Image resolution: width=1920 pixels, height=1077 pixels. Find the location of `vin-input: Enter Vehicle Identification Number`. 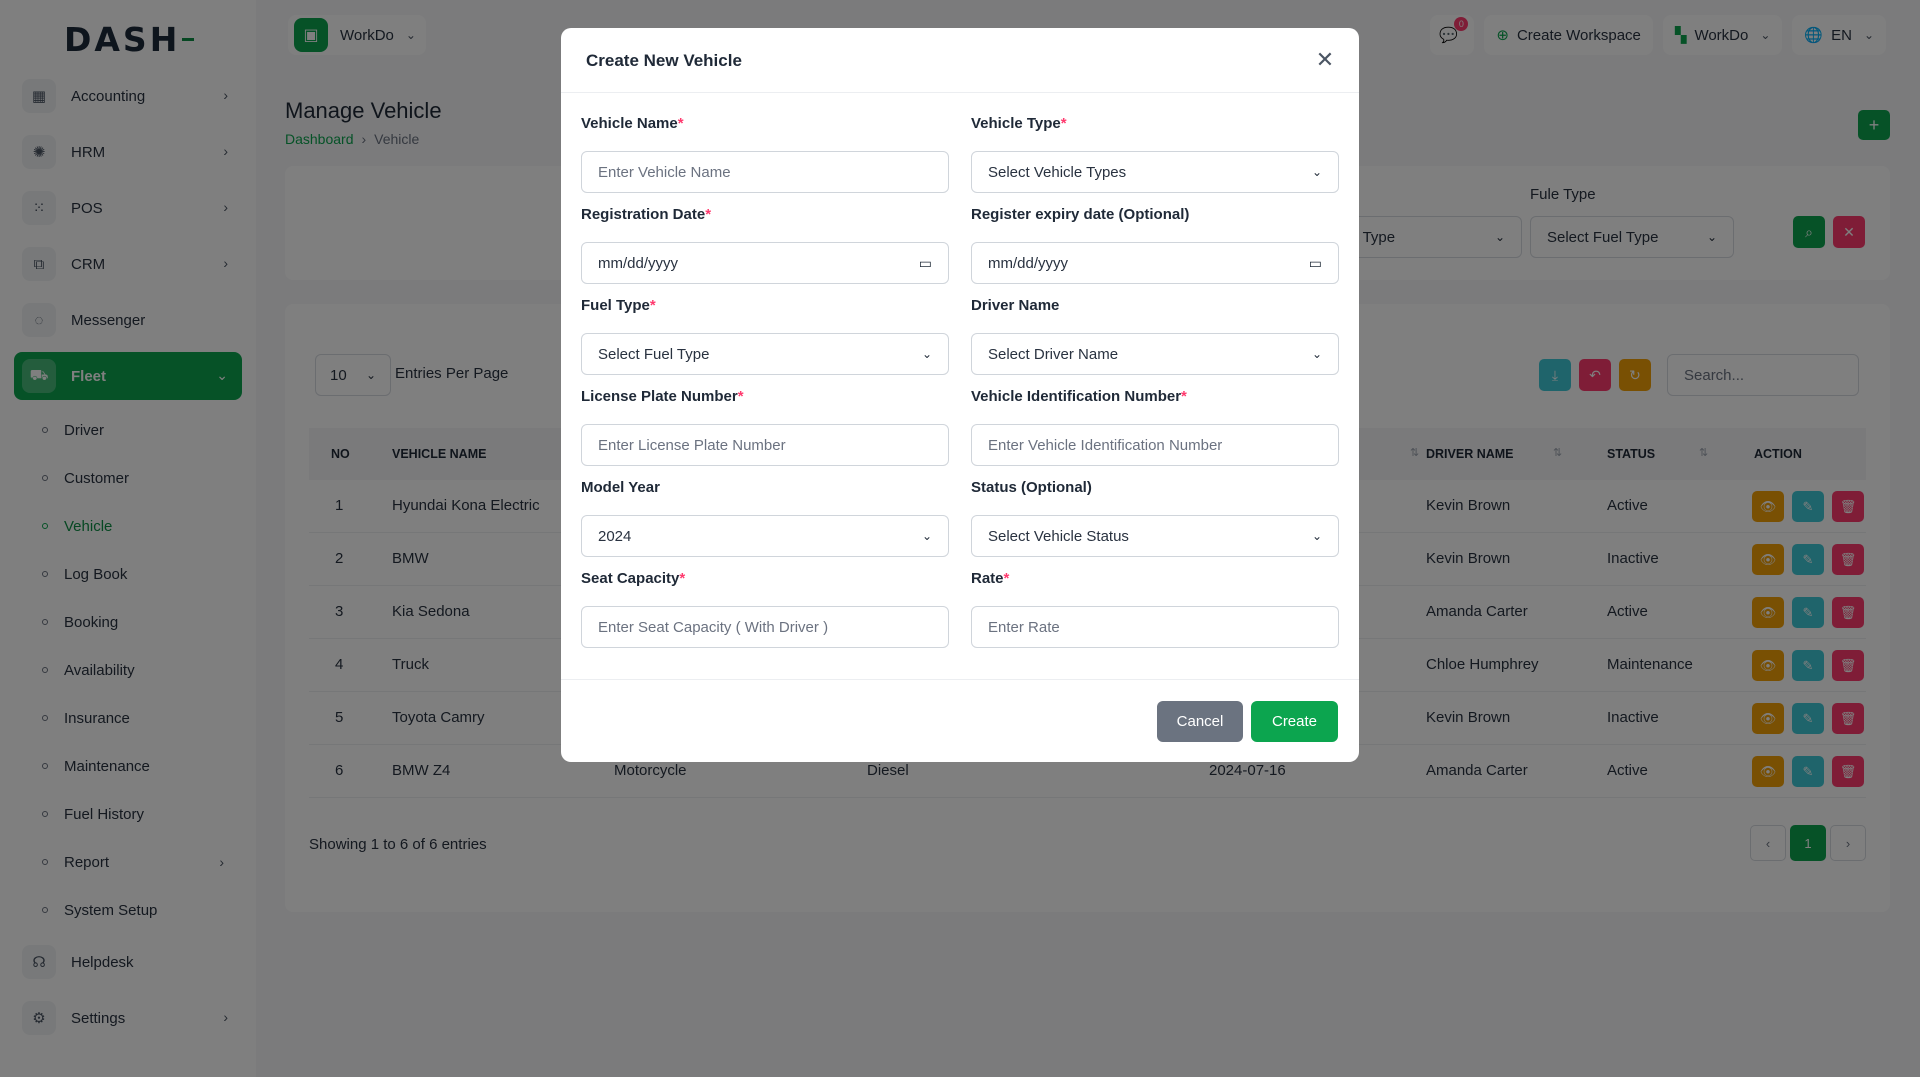

vin-input: Enter Vehicle Identification Number is located at coordinates (1155, 445).